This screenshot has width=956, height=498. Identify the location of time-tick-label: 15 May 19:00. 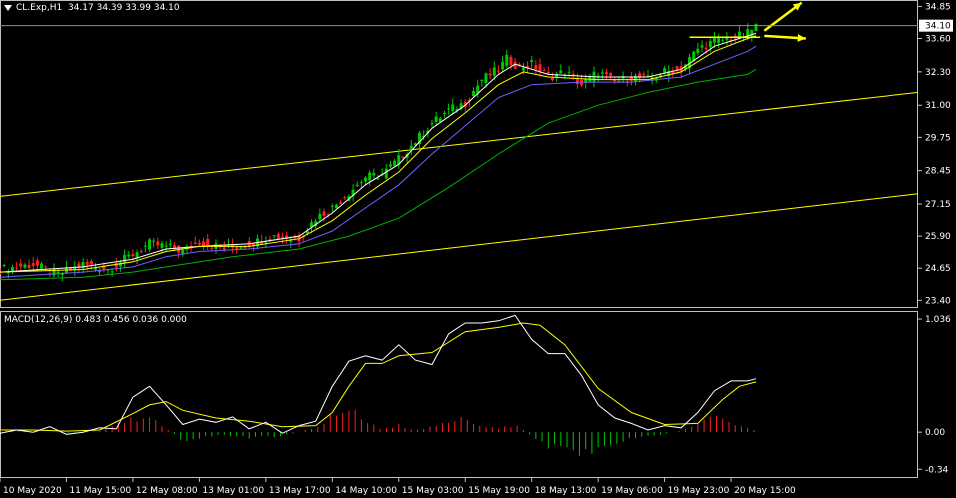
(499, 491).